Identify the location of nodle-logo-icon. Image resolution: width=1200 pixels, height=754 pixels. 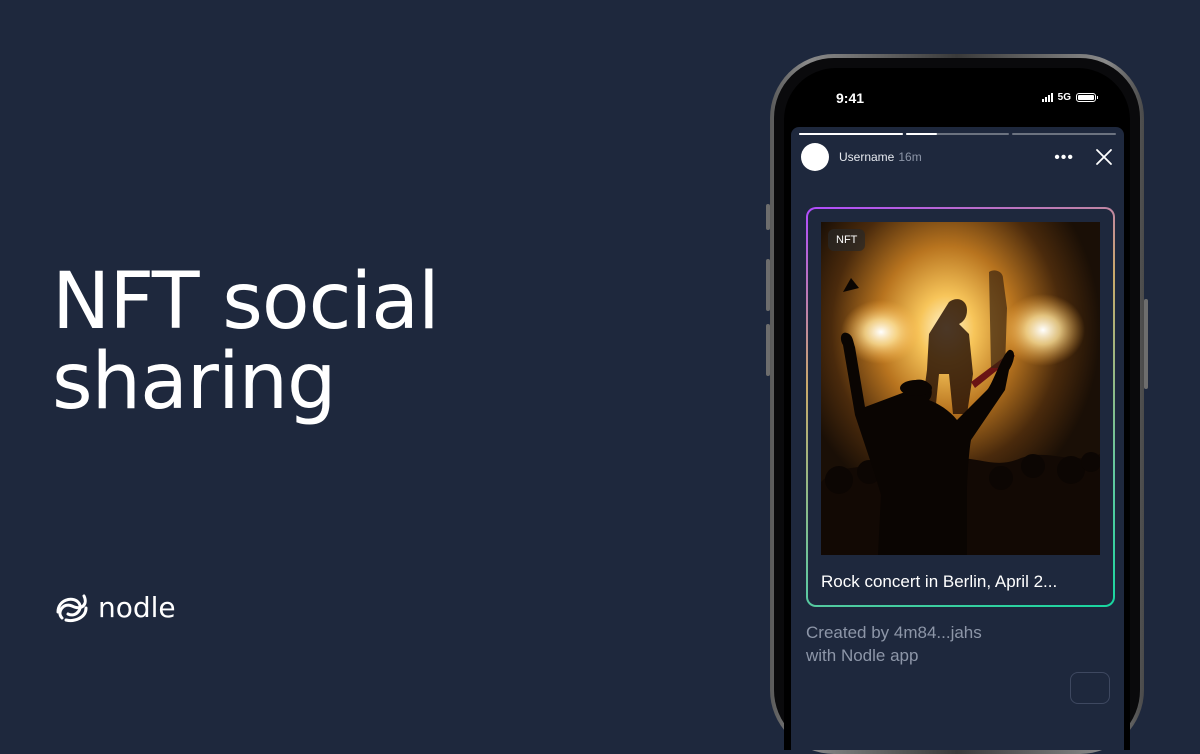
(72, 608).